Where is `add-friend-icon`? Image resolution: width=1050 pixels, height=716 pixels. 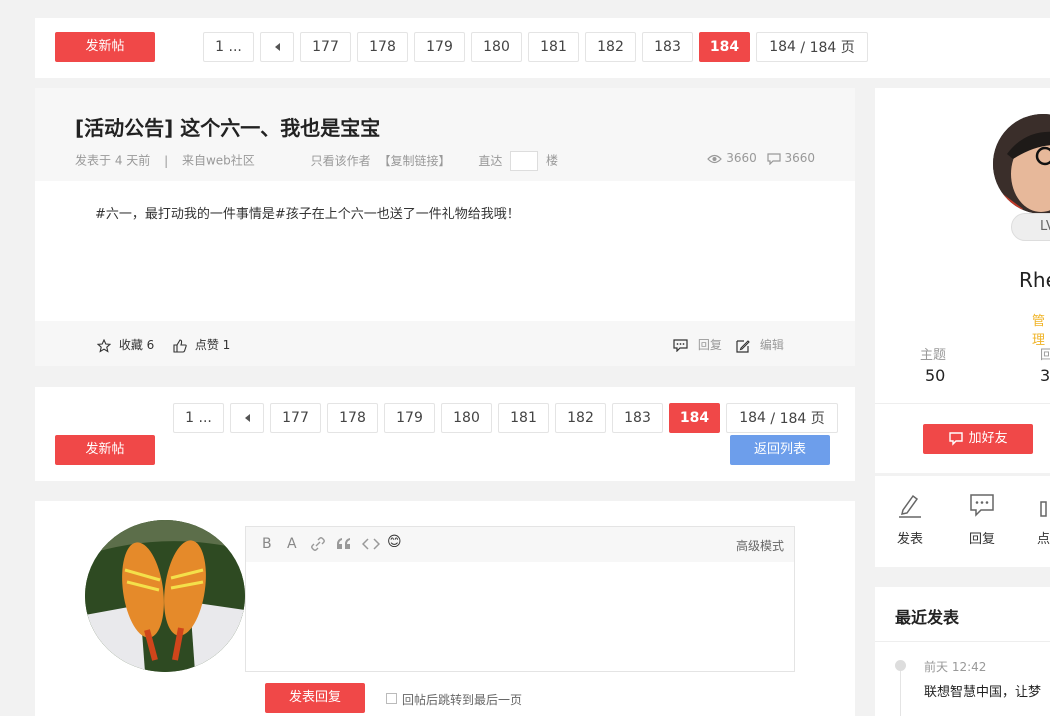 add-friend-icon is located at coordinates (956, 438).